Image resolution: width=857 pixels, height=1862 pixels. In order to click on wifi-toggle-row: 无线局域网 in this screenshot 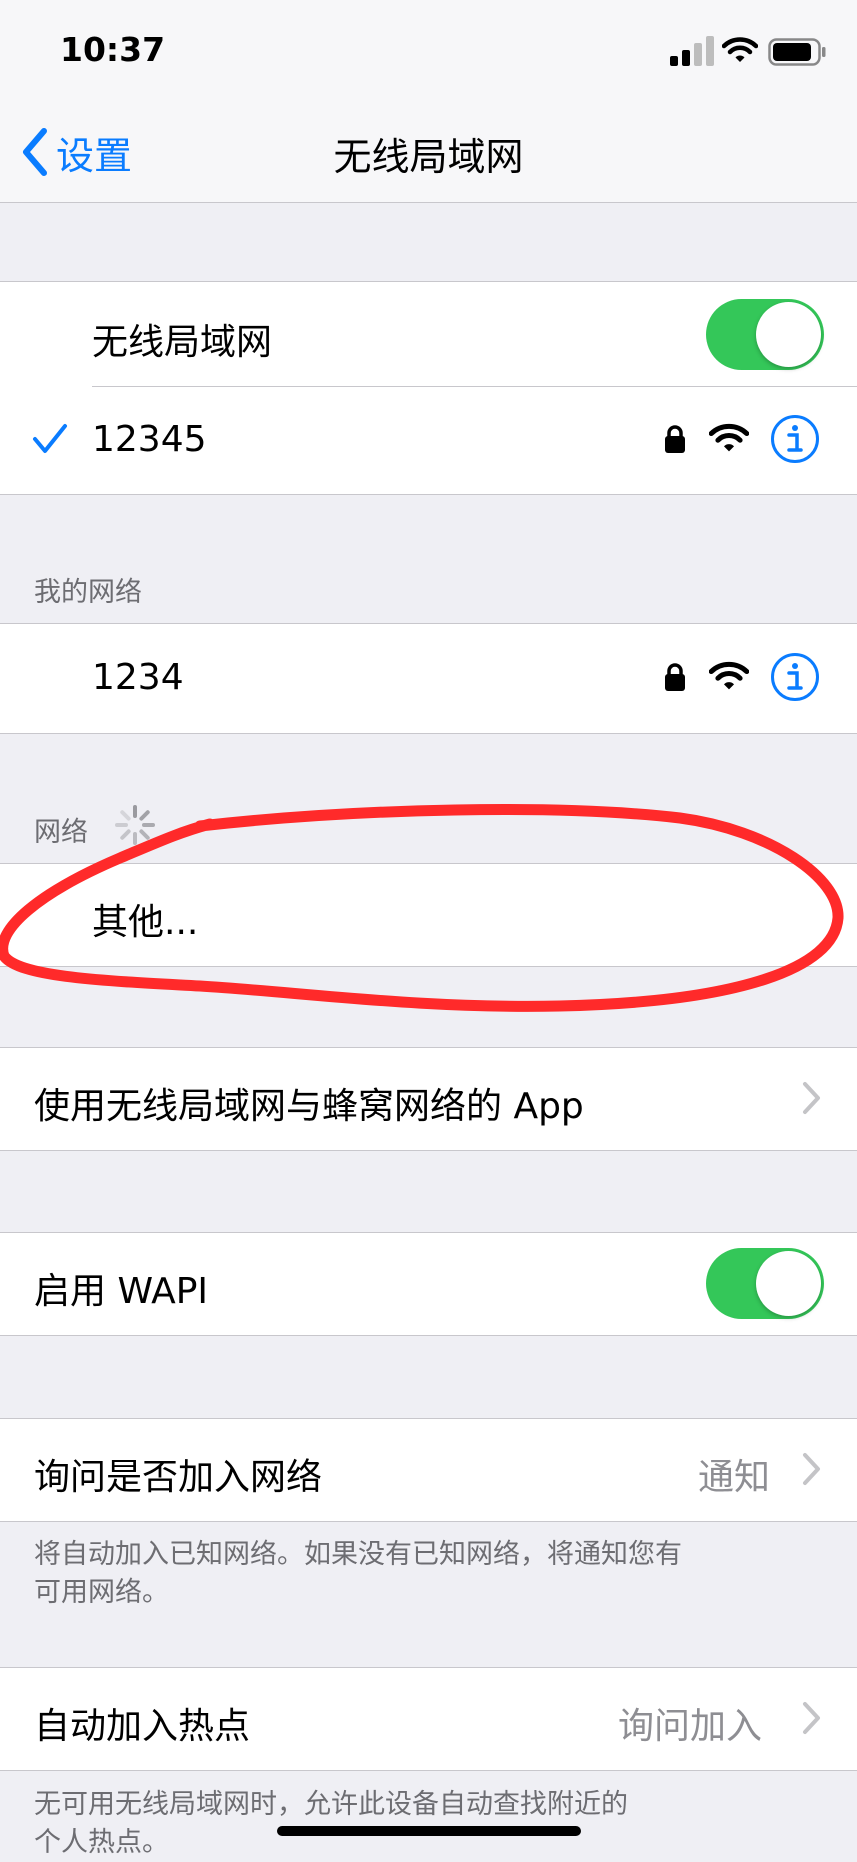, I will do `click(428, 334)`.